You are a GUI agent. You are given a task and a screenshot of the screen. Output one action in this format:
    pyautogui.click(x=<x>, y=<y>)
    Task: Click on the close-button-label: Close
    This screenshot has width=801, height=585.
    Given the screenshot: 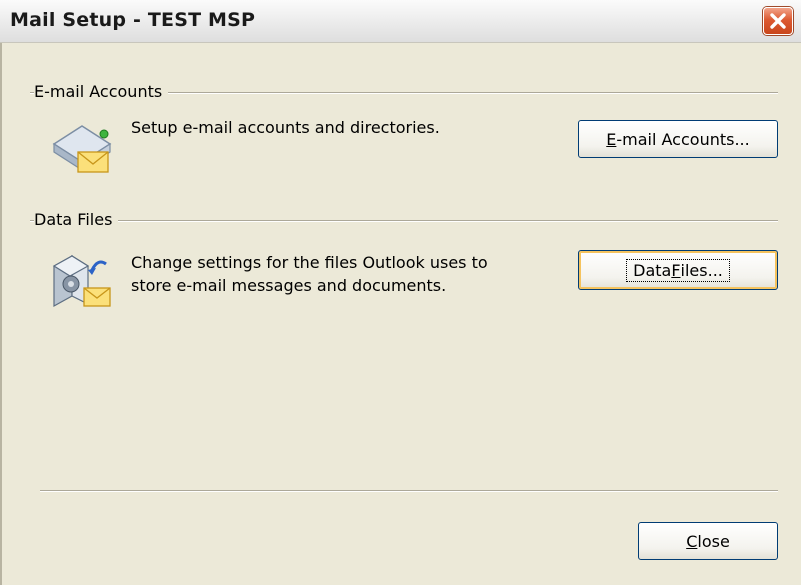 What is the action you would take?
    pyautogui.click(x=708, y=541)
    